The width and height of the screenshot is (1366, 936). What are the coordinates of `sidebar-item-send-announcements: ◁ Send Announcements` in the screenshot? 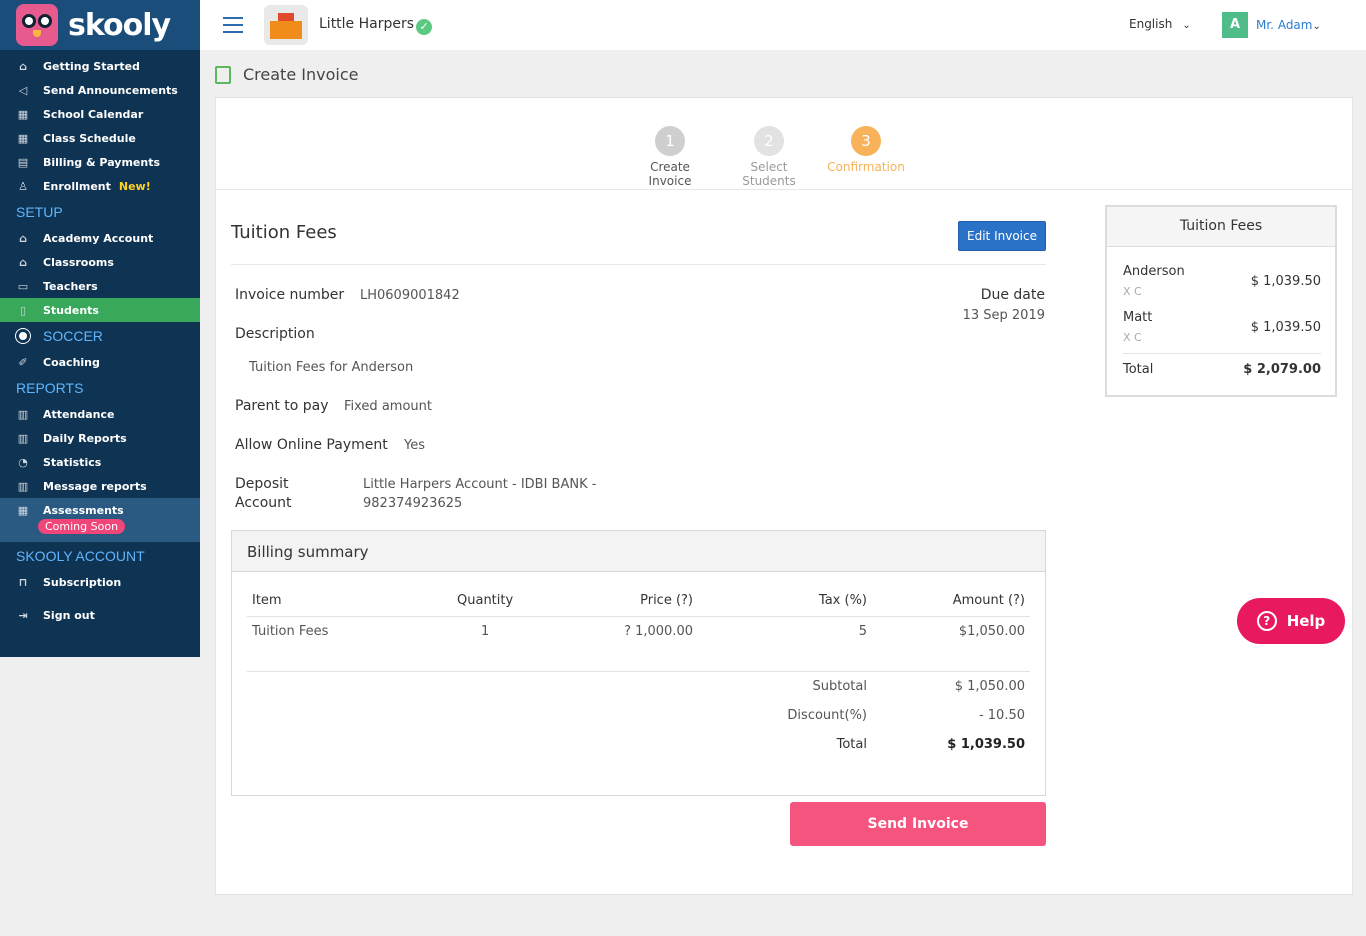 It's located at (100, 90).